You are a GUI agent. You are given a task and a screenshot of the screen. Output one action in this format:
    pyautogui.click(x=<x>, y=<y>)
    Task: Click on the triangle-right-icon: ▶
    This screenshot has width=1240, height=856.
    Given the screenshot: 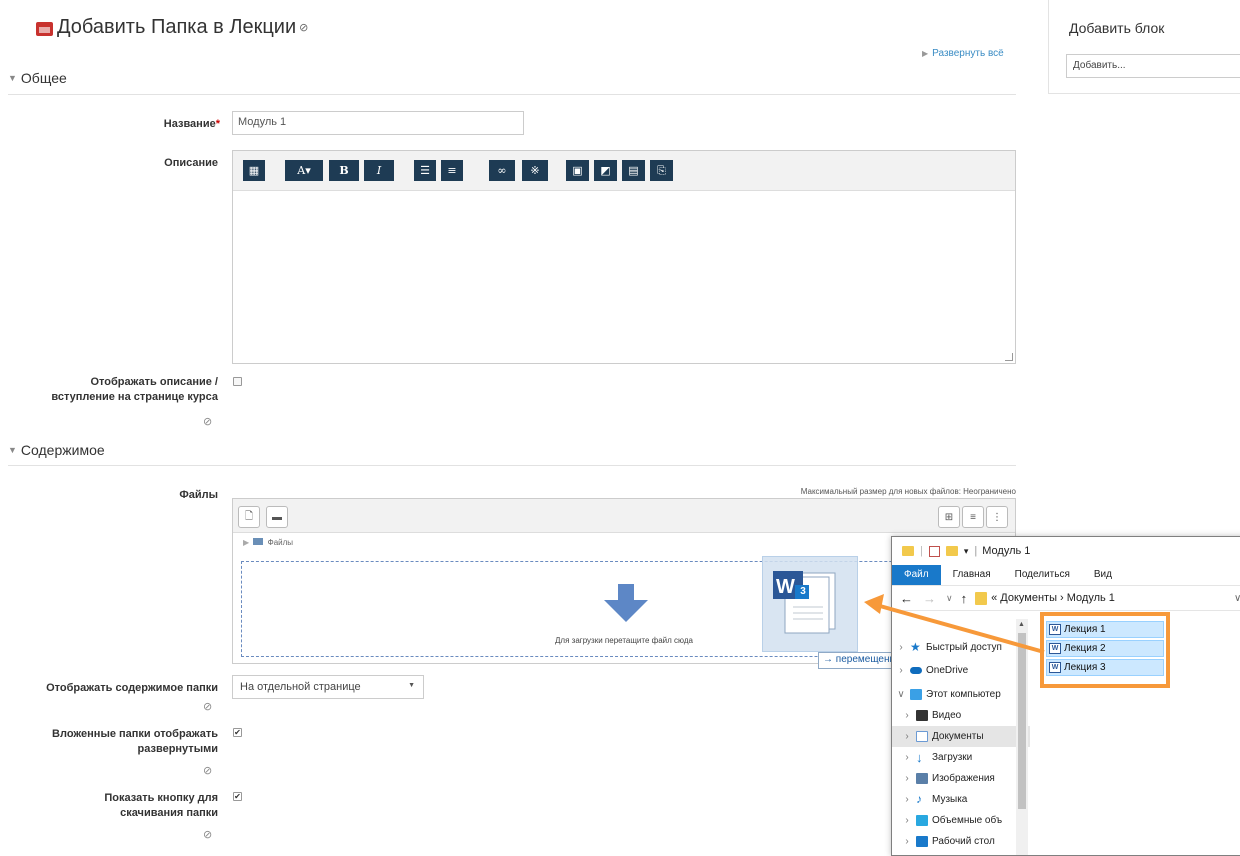 What is the action you would take?
    pyautogui.click(x=246, y=542)
    